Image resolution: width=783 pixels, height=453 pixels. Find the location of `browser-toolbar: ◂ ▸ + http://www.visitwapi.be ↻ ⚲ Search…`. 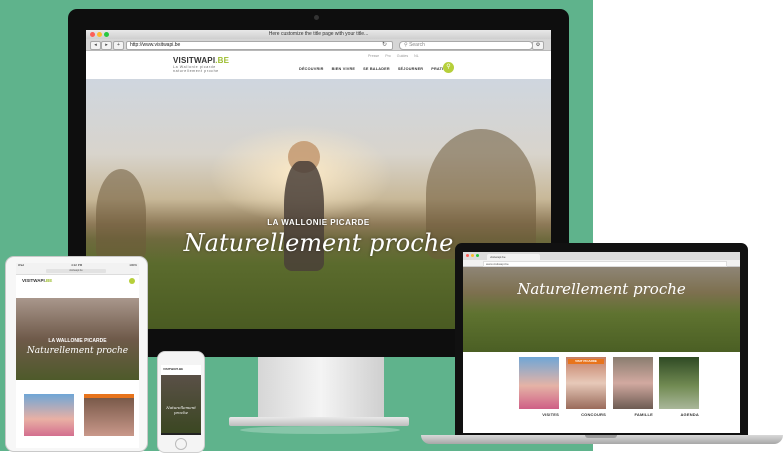

browser-toolbar: ◂ ▸ + http://www.visitwapi.be ↻ ⚲ Search… is located at coordinates (318, 45).